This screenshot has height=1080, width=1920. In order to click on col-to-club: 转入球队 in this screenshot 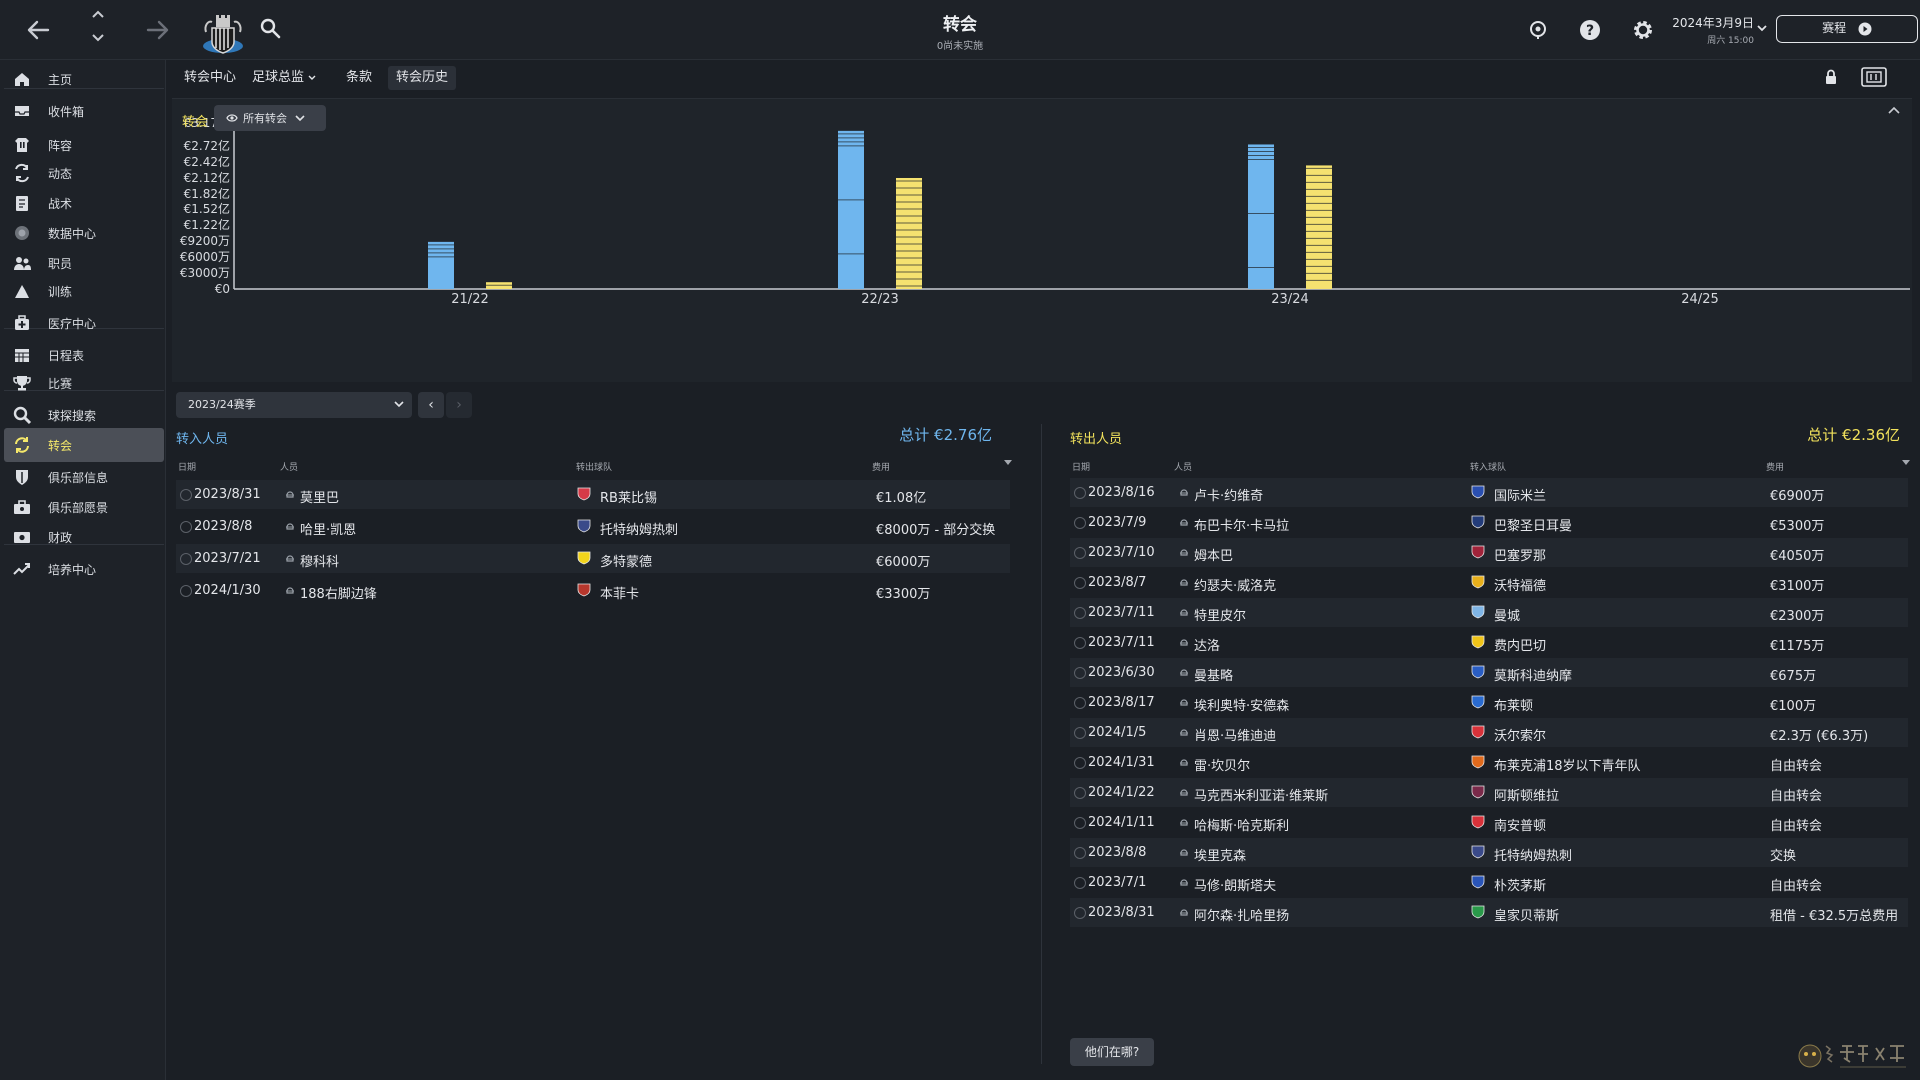, I will do `click(1488, 466)`.